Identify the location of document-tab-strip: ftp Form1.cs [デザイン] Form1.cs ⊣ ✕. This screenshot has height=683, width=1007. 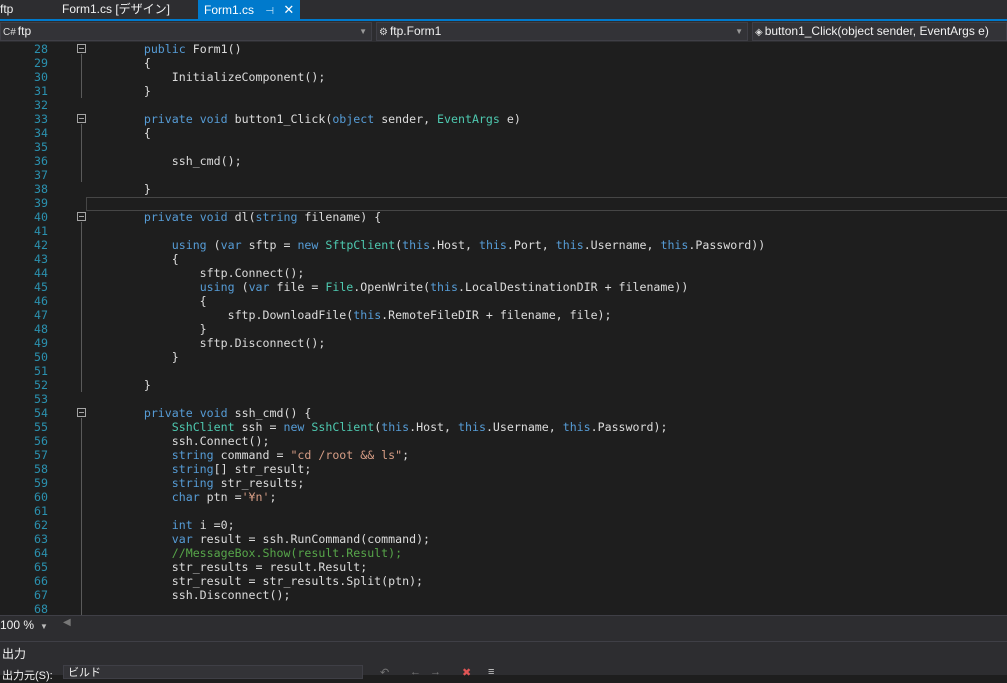
(503, 10).